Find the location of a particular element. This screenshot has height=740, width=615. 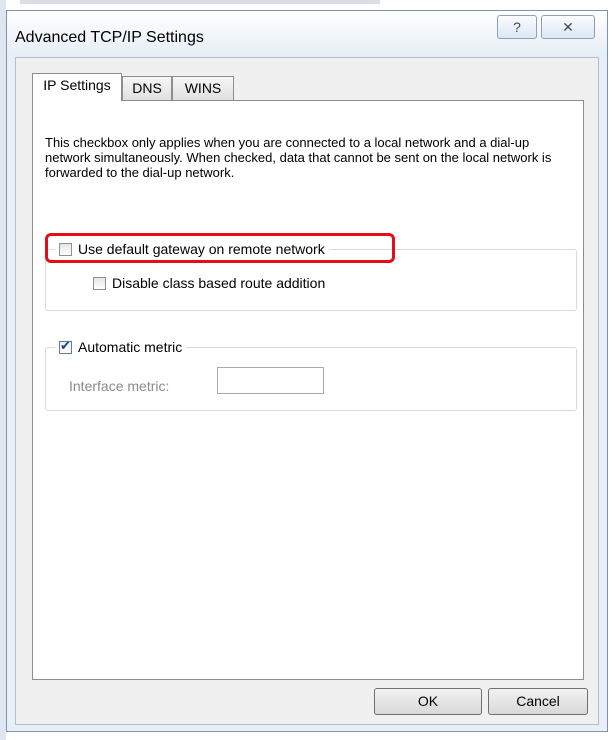

interface-metric-input is located at coordinates (270, 380).